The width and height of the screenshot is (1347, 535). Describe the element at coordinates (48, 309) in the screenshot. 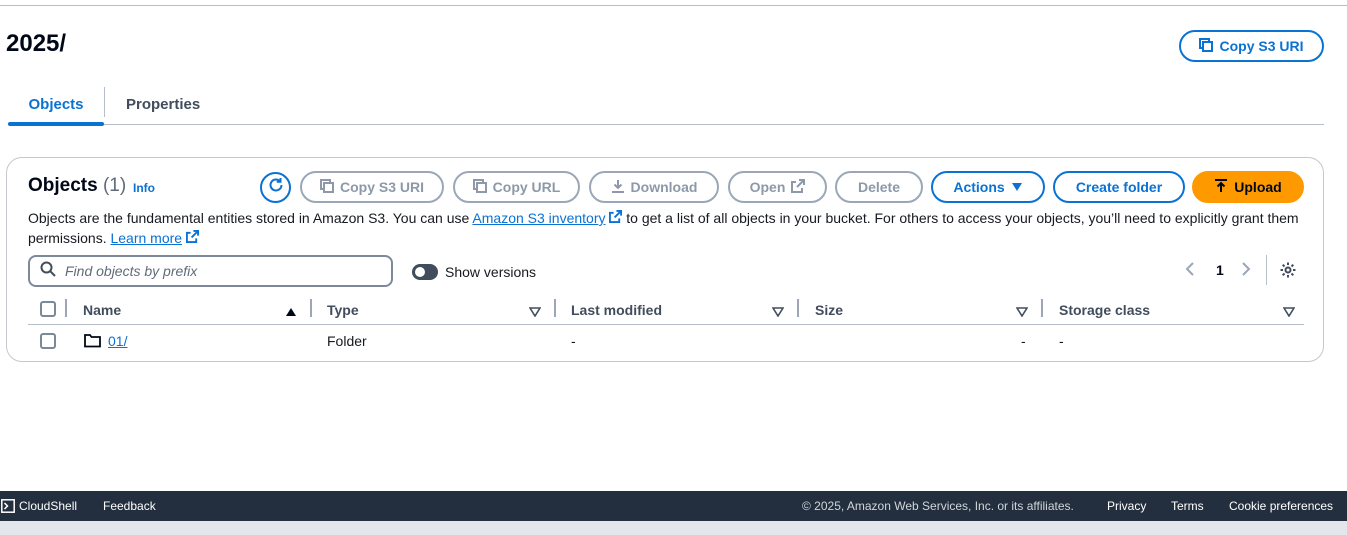

I see `select-all-checkbox` at that location.